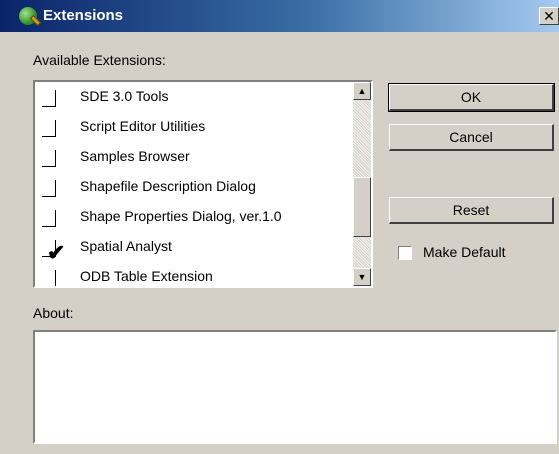  What do you see at coordinates (194, 248) in the screenshot?
I see `list-item: ✔ Spatial Analyst` at bounding box center [194, 248].